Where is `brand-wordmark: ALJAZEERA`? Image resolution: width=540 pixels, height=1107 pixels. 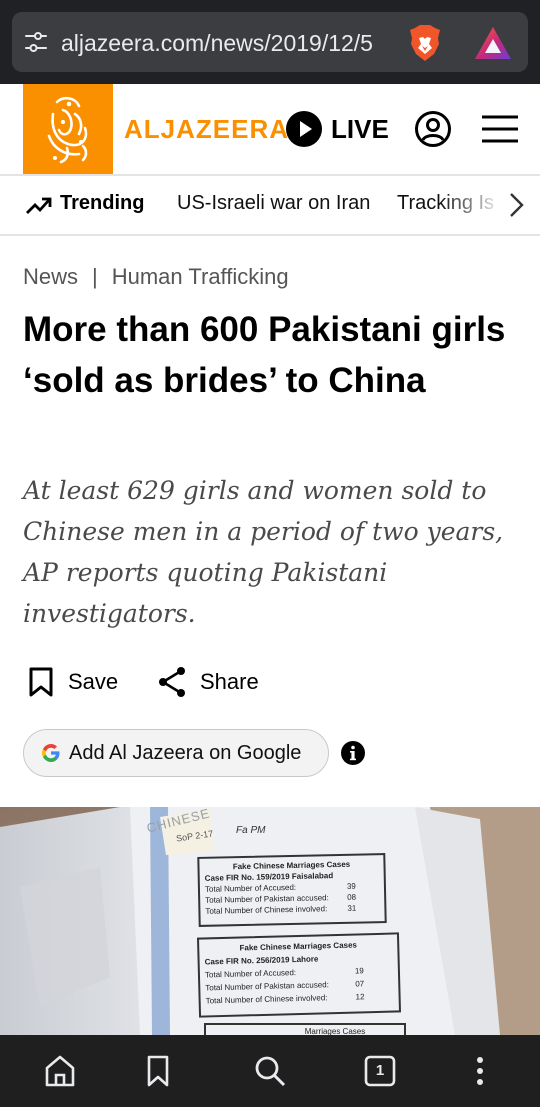
brand-wordmark: ALJAZEERA is located at coordinates (206, 129).